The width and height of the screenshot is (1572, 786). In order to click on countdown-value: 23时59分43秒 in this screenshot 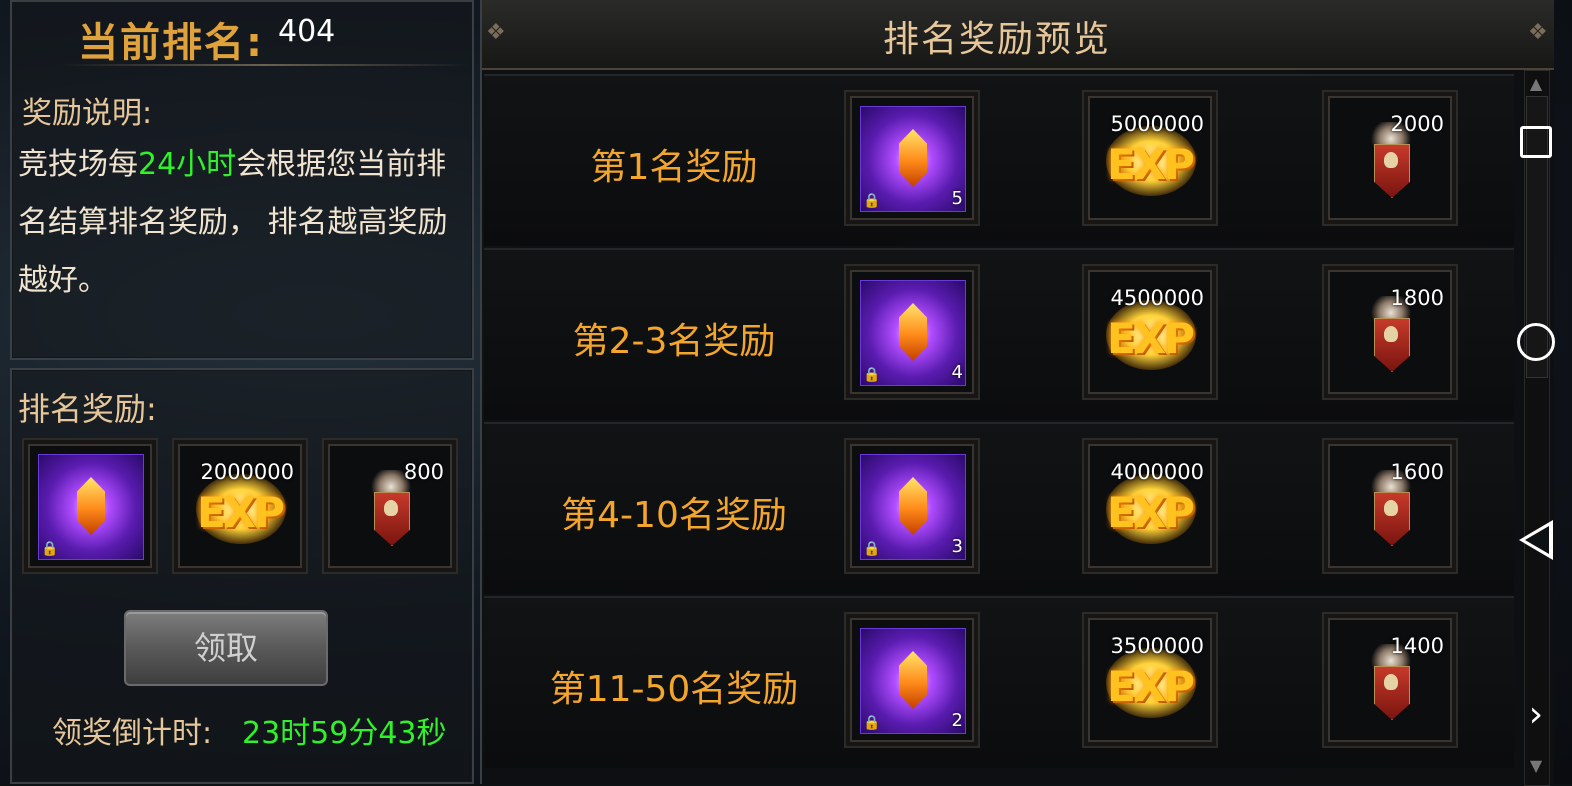, I will do `click(344, 733)`.